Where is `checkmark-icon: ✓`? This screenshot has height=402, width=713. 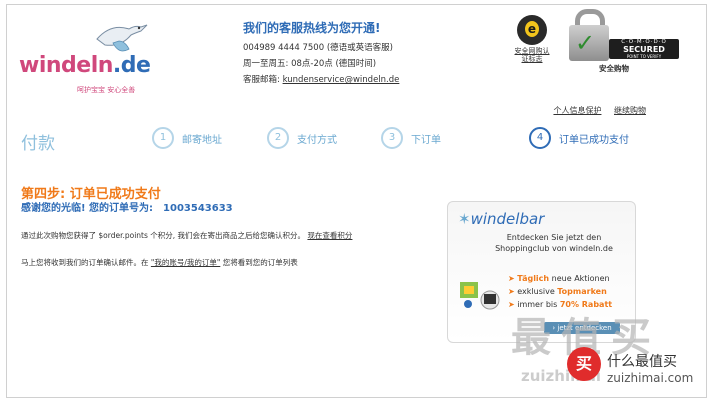 checkmark-icon: ✓ is located at coordinates (585, 43).